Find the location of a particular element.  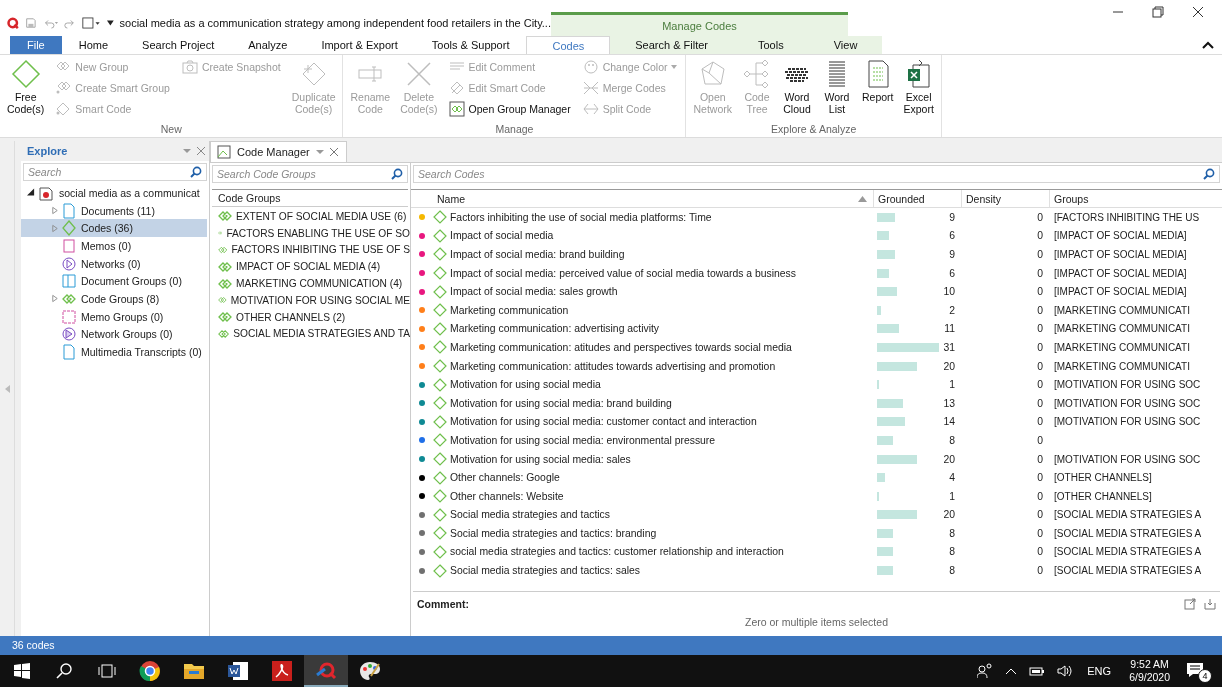

table-cell: Motivation for using social media: sales is located at coordinates (653, 459).